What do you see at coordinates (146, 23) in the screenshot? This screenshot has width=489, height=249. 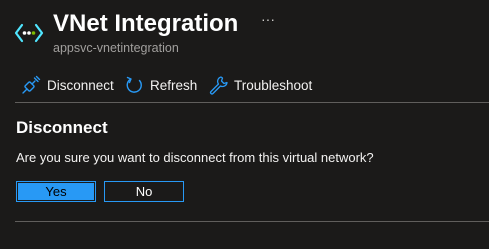 I see `page-title: VNet Integration` at bounding box center [146, 23].